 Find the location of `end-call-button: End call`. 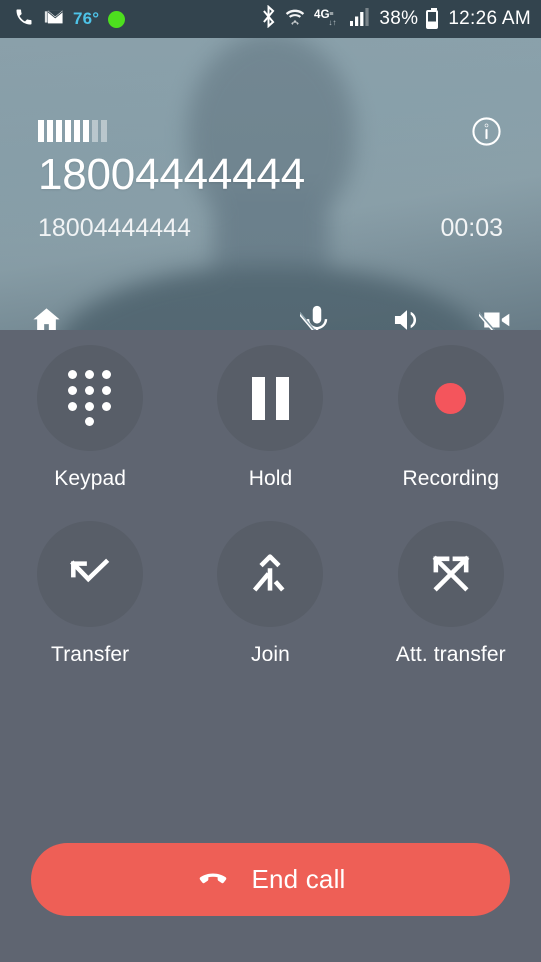

end-call-button: End call is located at coordinates (270, 879).